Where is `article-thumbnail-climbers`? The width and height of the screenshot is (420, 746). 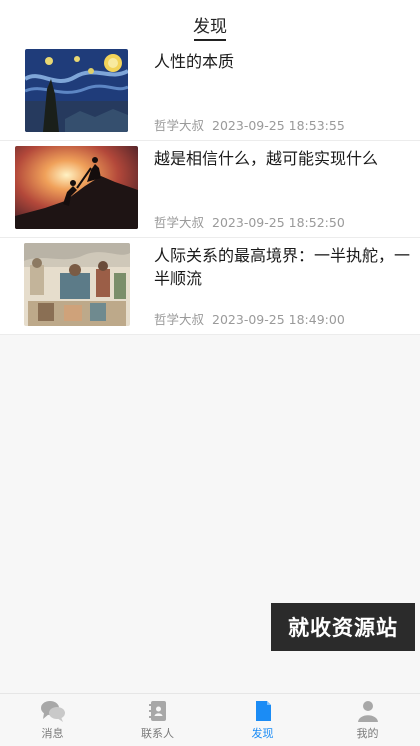
article-thumbnail-climbers is located at coordinates (76, 187).